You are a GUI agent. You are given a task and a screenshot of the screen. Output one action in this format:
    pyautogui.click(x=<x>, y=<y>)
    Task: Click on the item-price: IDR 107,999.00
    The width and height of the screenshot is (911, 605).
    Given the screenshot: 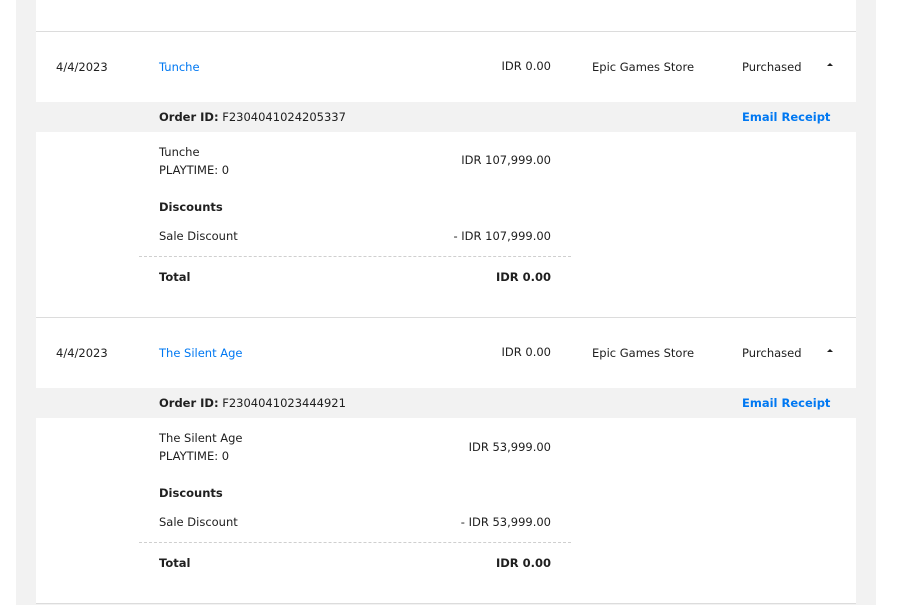 What is the action you would take?
    pyautogui.click(x=506, y=160)
    